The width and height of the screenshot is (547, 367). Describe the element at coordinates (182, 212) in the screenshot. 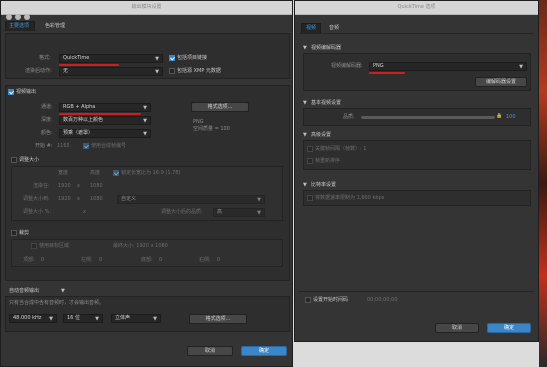

I see `resize-quality-label: 调整大小后的品质:` at that location.